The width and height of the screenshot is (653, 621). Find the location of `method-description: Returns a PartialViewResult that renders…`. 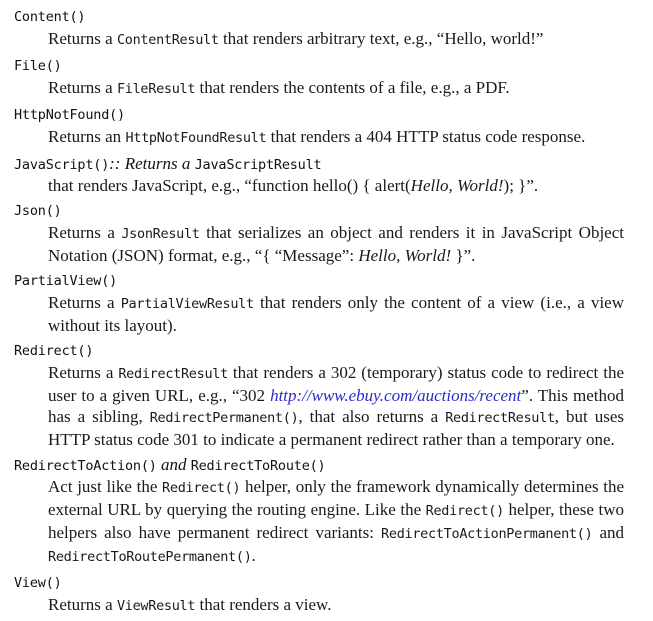

method-description: Returns a PartialViewResult that renders… is located at coordinates (336, 316).